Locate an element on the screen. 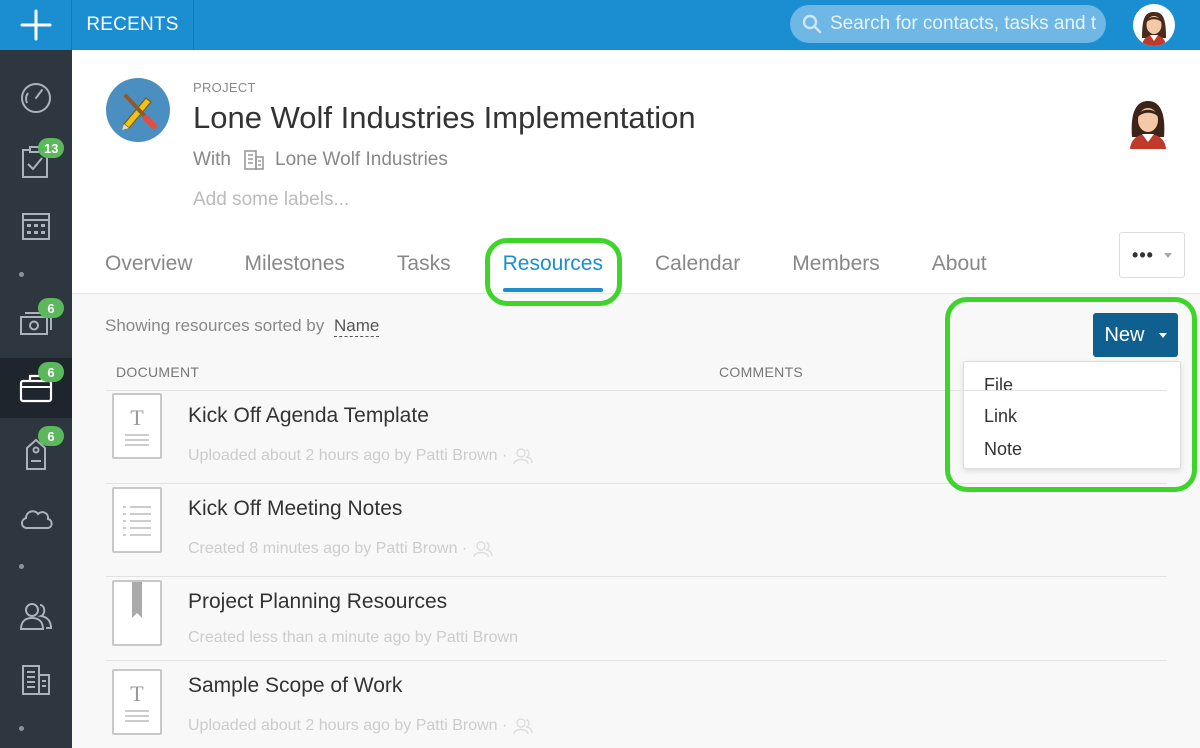  pencil-brush-icon is located at coordinates (139, 112).